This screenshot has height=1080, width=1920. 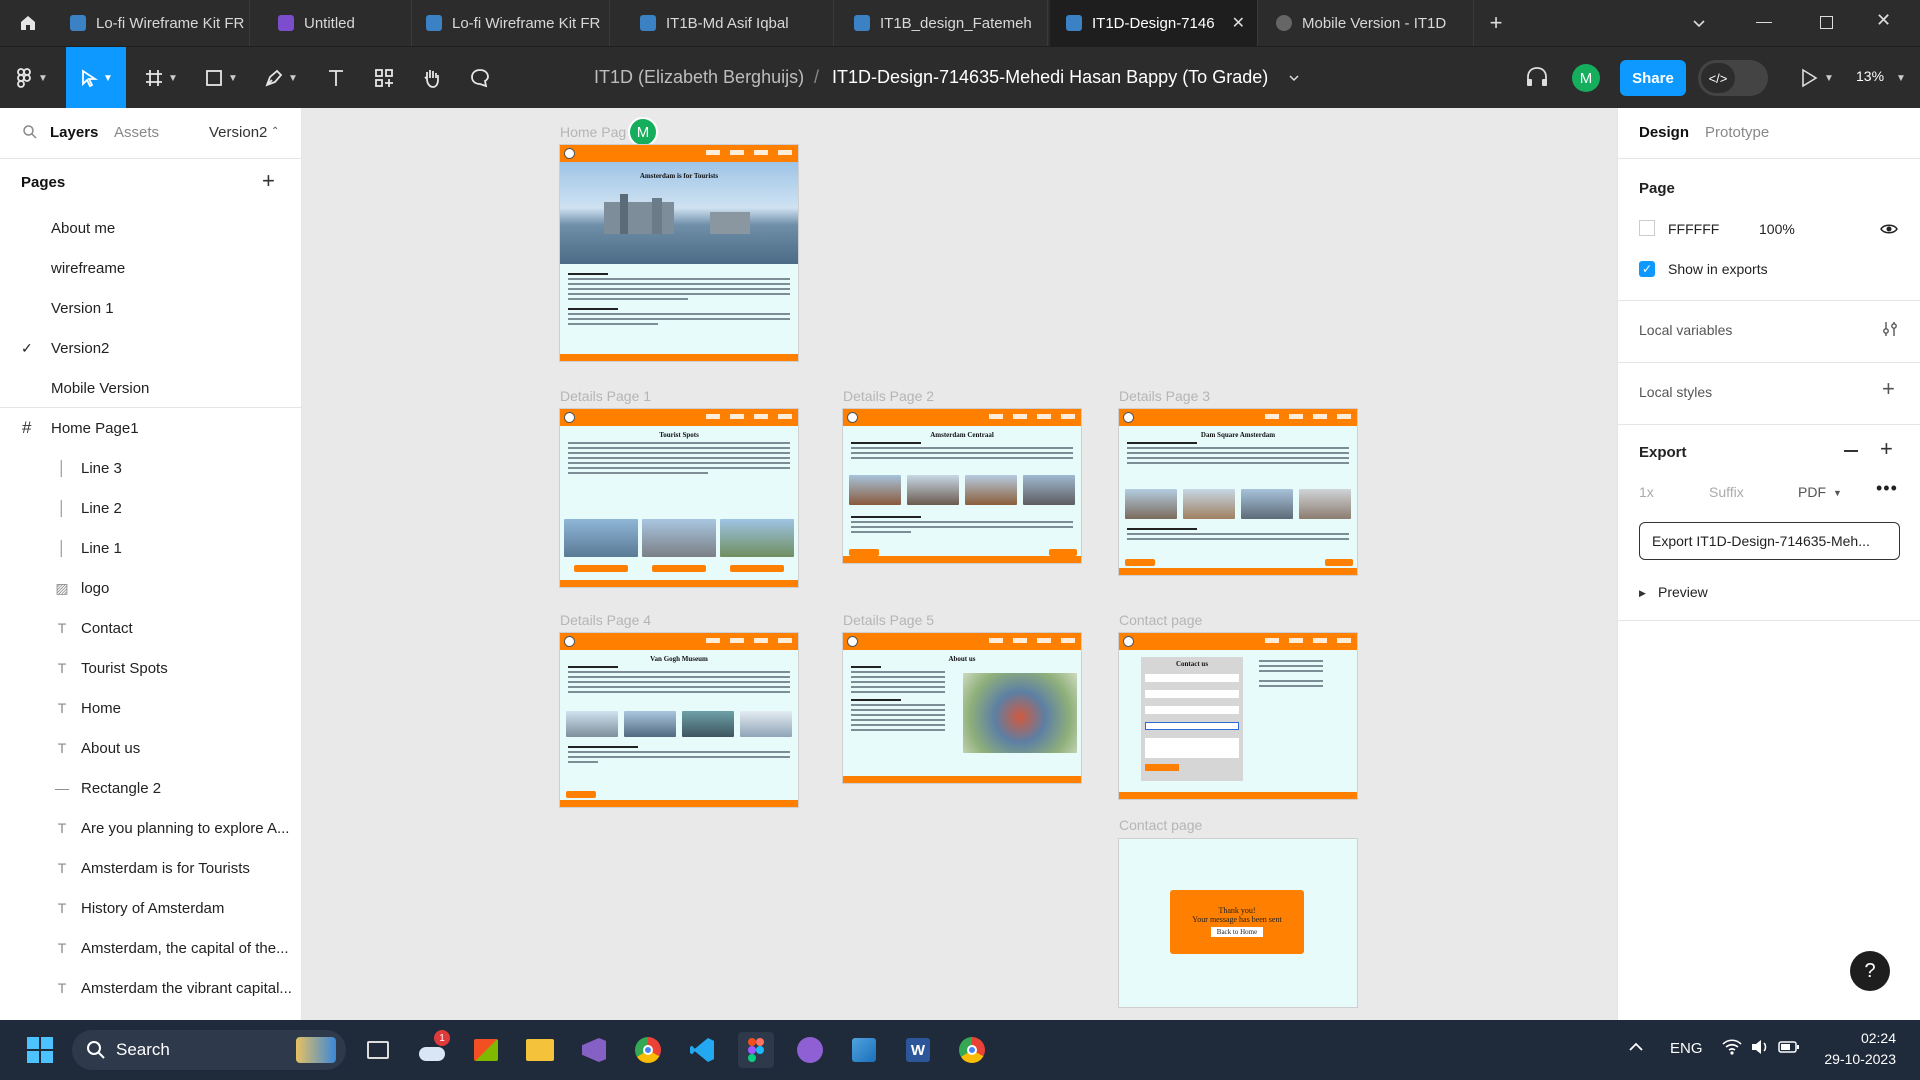 I want to click on microsoft-store-icon, so click(x=486, y=1050).